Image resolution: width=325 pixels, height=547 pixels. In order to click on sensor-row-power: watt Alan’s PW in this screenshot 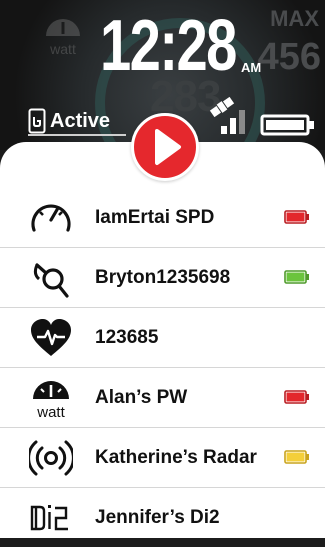, I will do `click(162, 398)`.